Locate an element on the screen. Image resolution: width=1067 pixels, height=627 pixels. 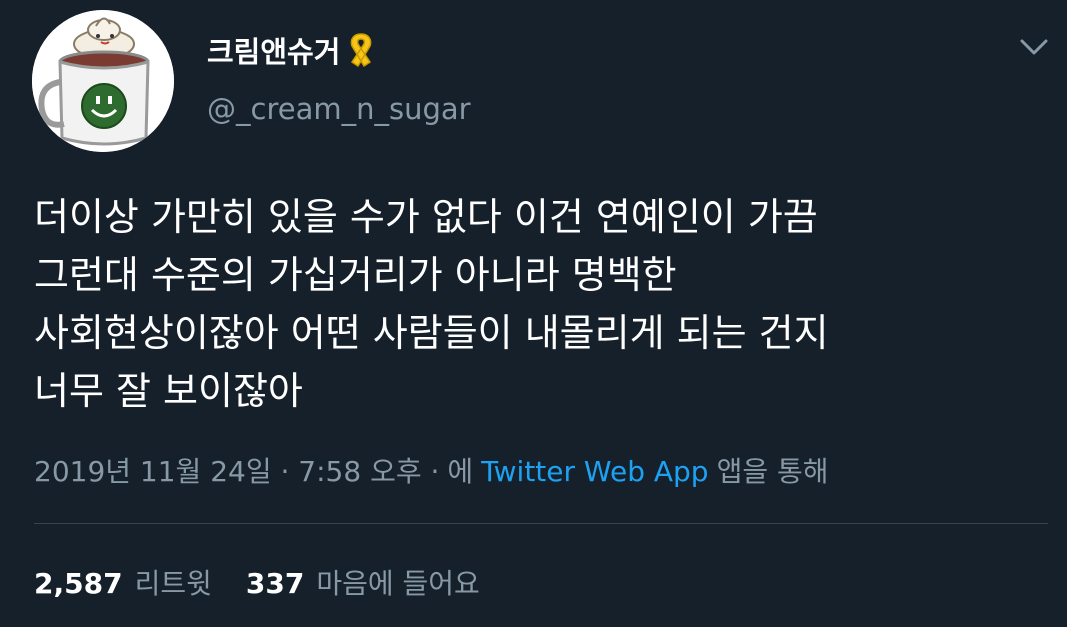
display-name-text: 크림앤슈거 is located at coordinates (274, 52).